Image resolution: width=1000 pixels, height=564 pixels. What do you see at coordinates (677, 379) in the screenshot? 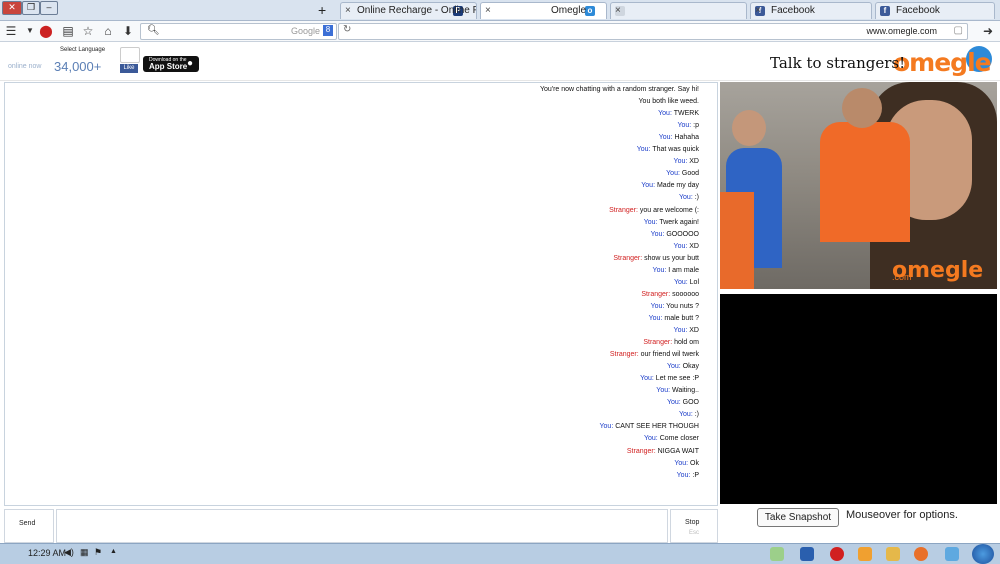
I see `chat-message-text: Let me see :P` at bounding box center [677, 379].